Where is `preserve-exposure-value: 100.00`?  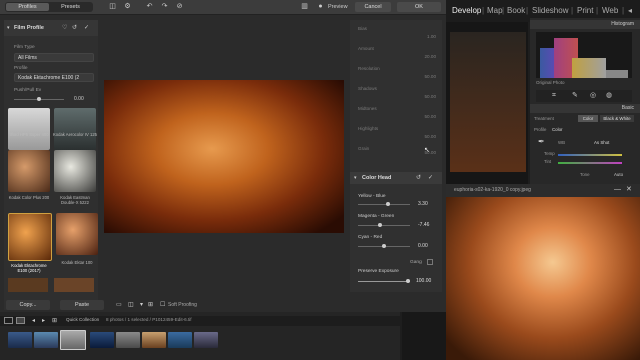
preserve-exposure-value: 100.00 is located at coordinates (424, 281).